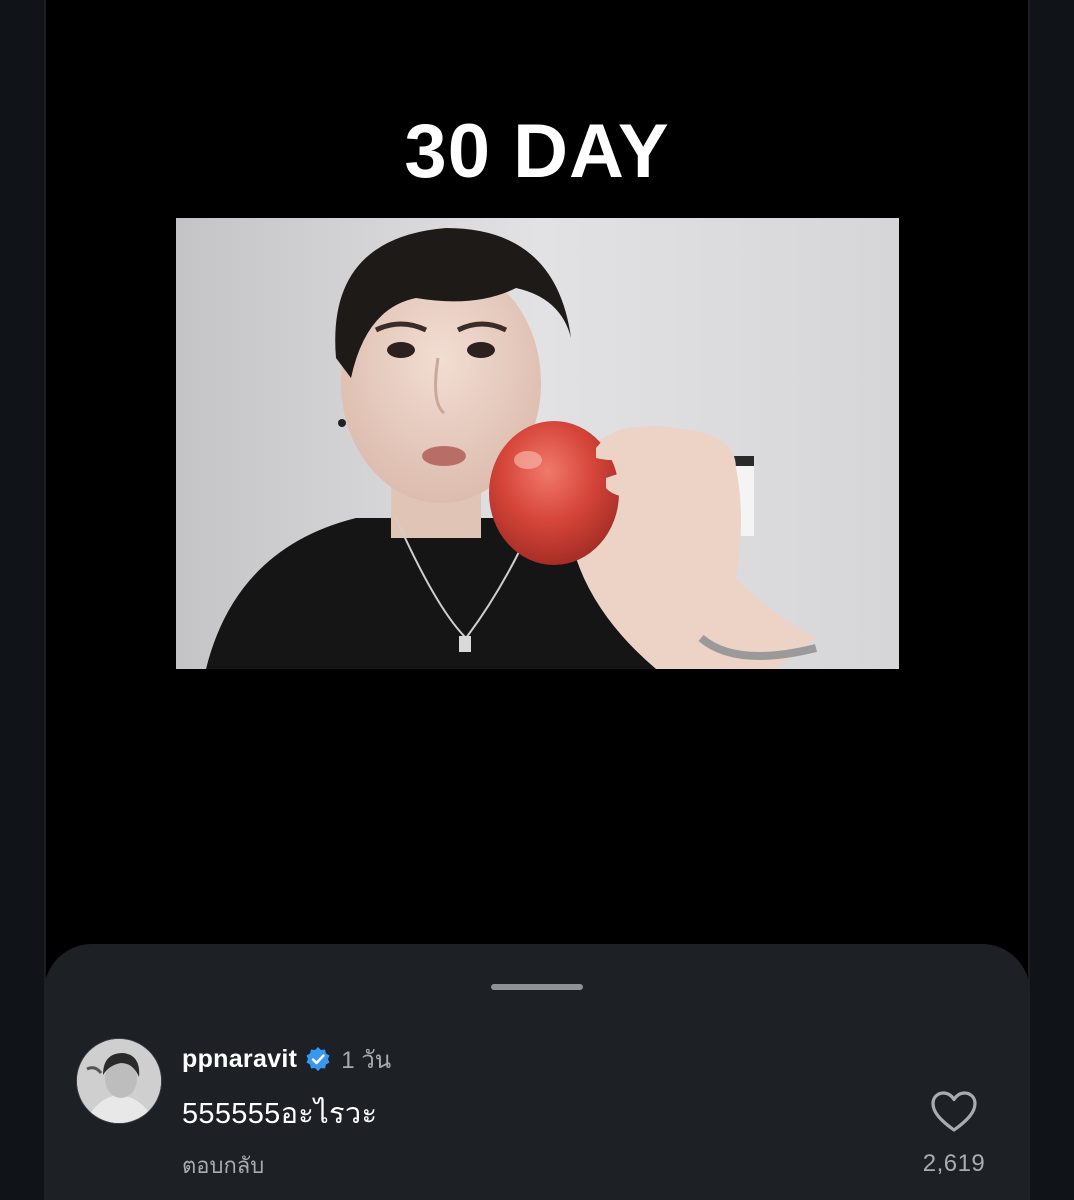  I want to click on video-title-overlay: 30 DAY, so click(537, 151).